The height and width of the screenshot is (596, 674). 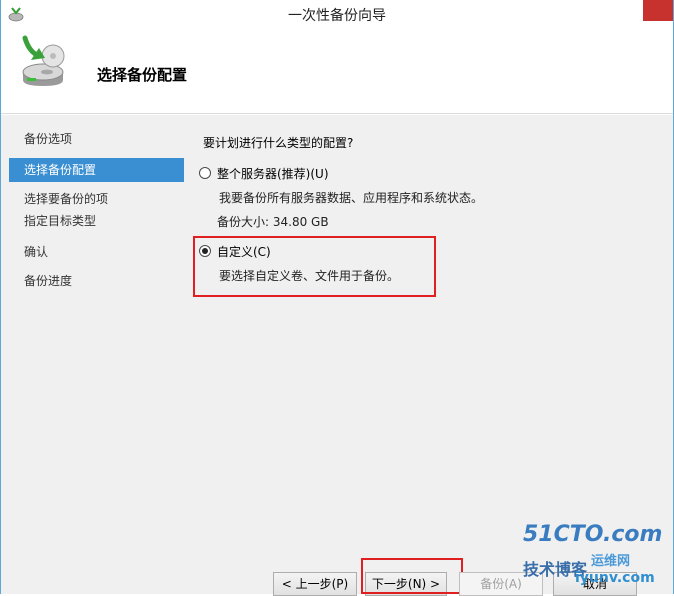 I want to click on window-title: 一次性备份向导, so click(x=337, y=16).